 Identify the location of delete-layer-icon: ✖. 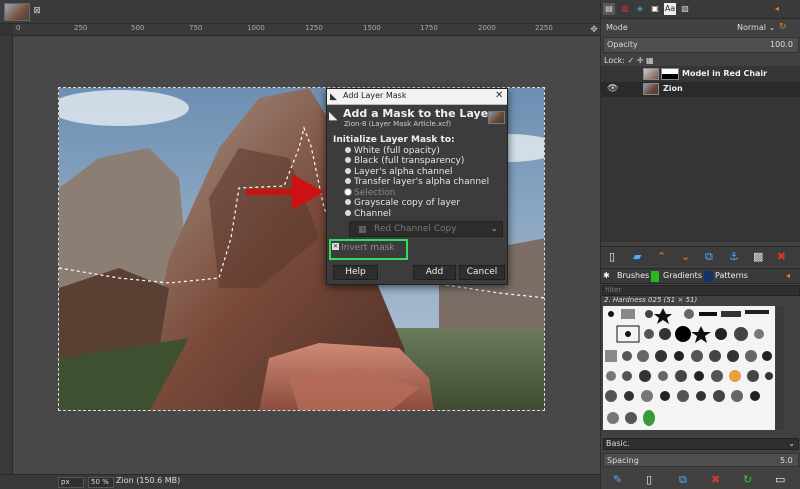
(781, 256).